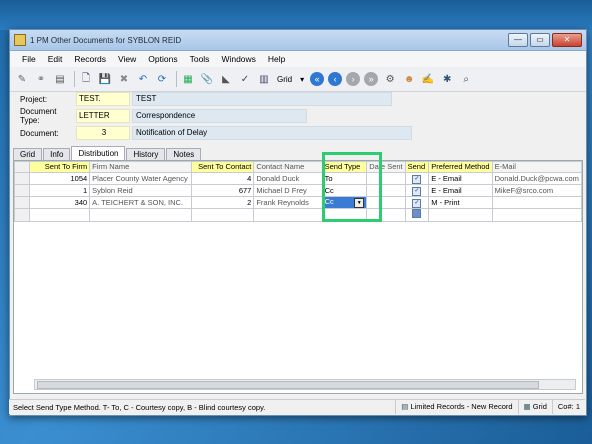 The height and width of the screenshot is (444, 592). What do you see at coordinates (188, 79) in the screenshot?
I see `calculator-icon: ▦` at bounding box center [188, 79].